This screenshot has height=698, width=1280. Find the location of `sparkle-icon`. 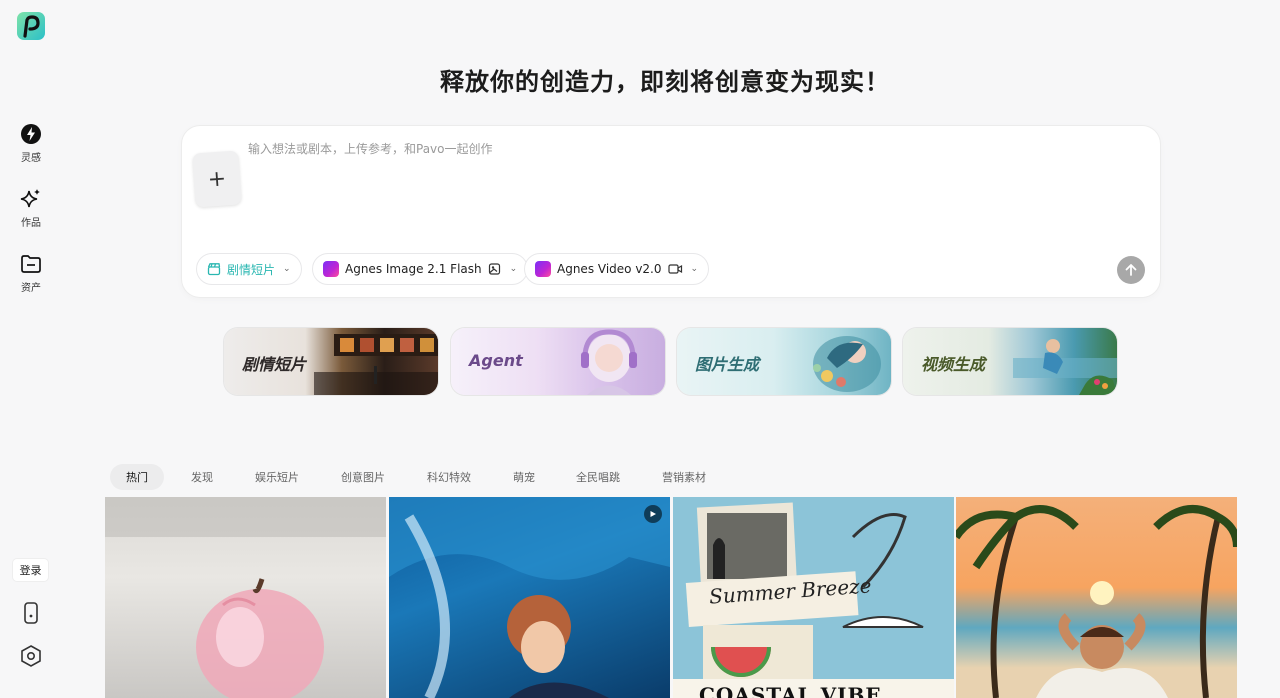

sparkle-icon is located at coordinates (30, 198).